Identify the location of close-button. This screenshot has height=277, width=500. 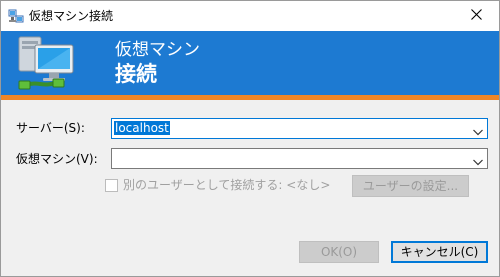
(476, 16).